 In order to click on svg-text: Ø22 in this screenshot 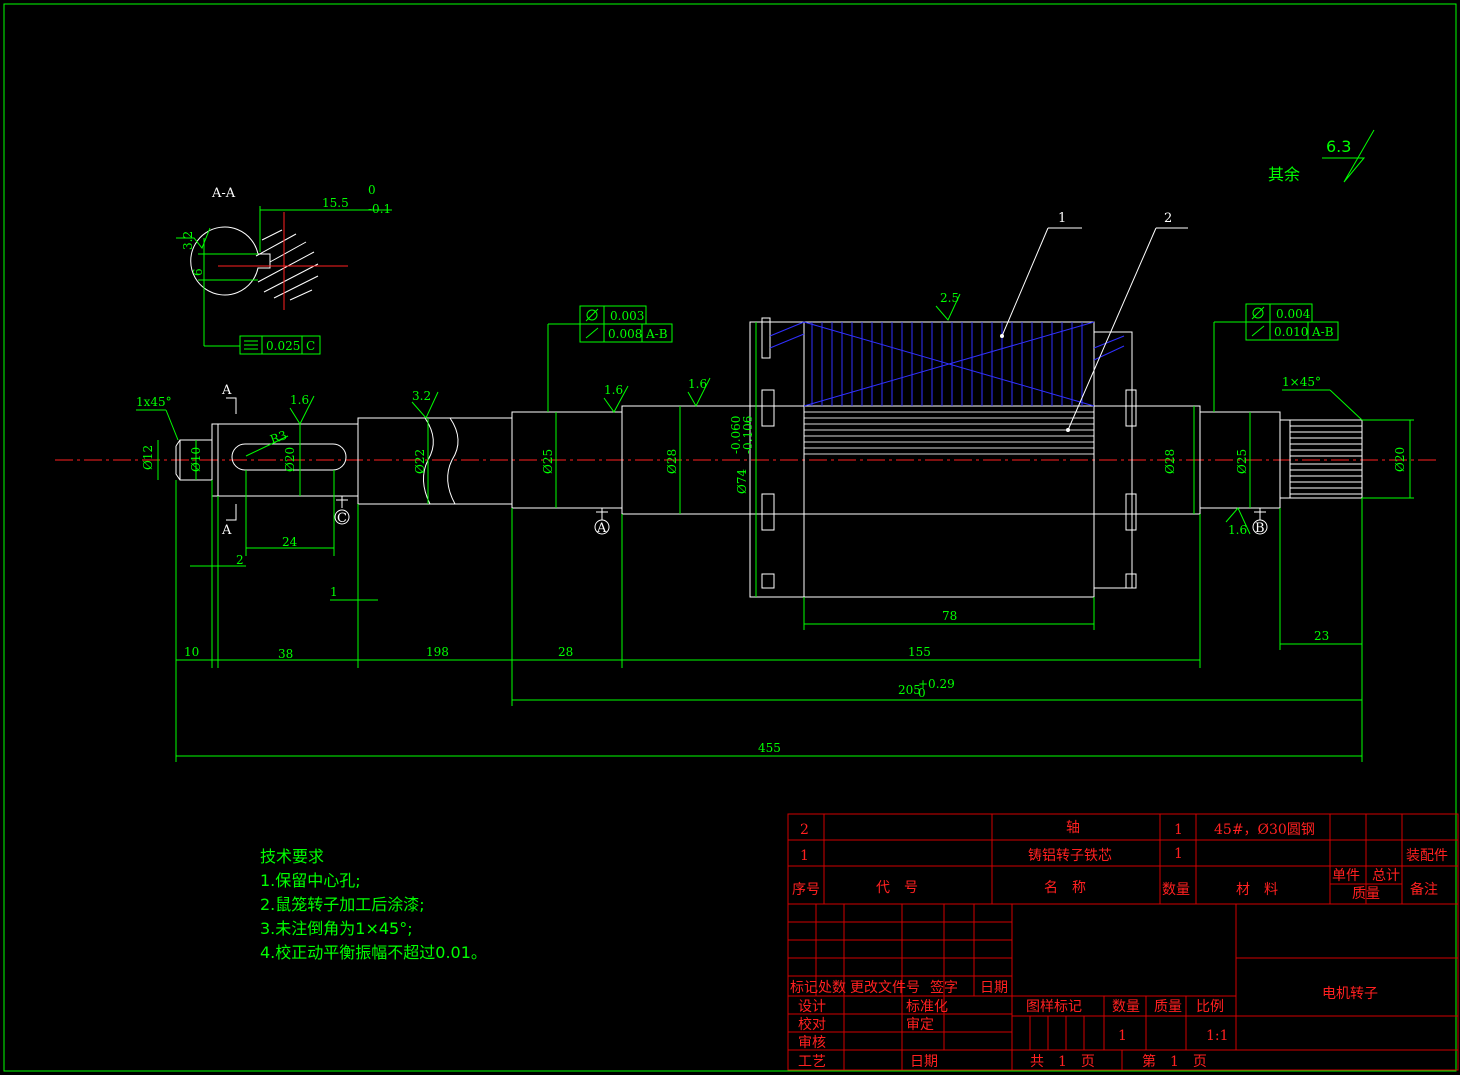, I will do `click(420, 461)`.